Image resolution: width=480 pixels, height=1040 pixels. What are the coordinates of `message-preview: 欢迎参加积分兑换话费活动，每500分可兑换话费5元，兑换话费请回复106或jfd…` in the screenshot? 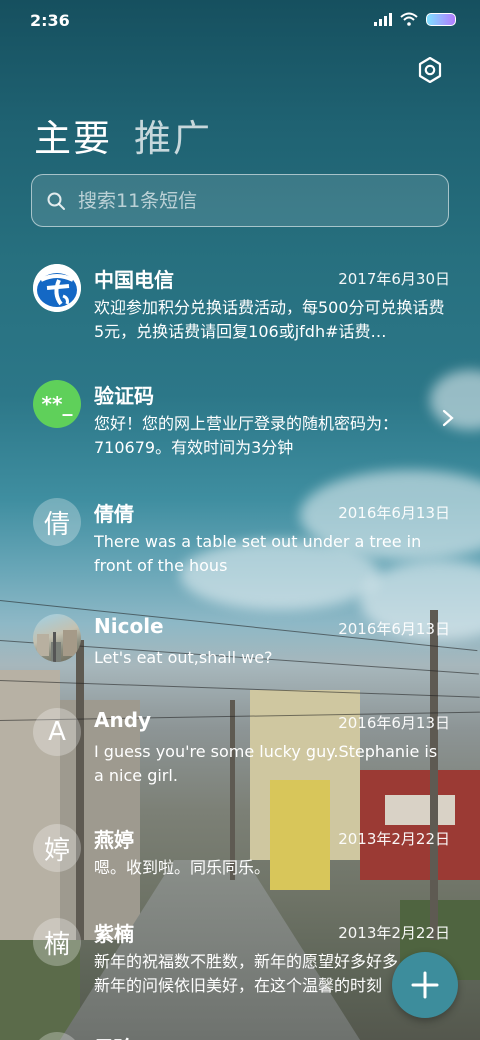 It's located at (269, 319).